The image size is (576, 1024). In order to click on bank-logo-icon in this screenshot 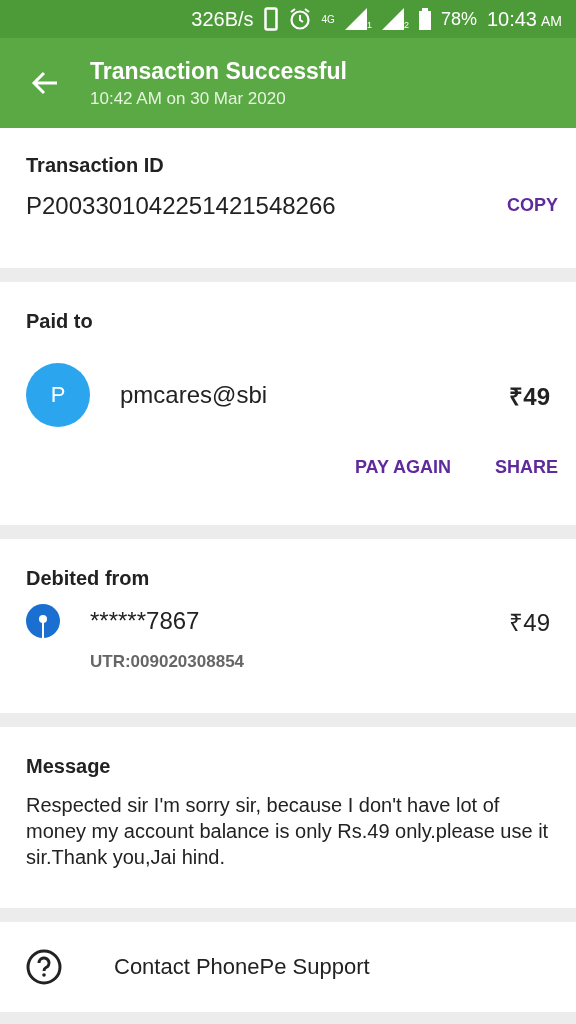, I will do `click(43, 621)`.